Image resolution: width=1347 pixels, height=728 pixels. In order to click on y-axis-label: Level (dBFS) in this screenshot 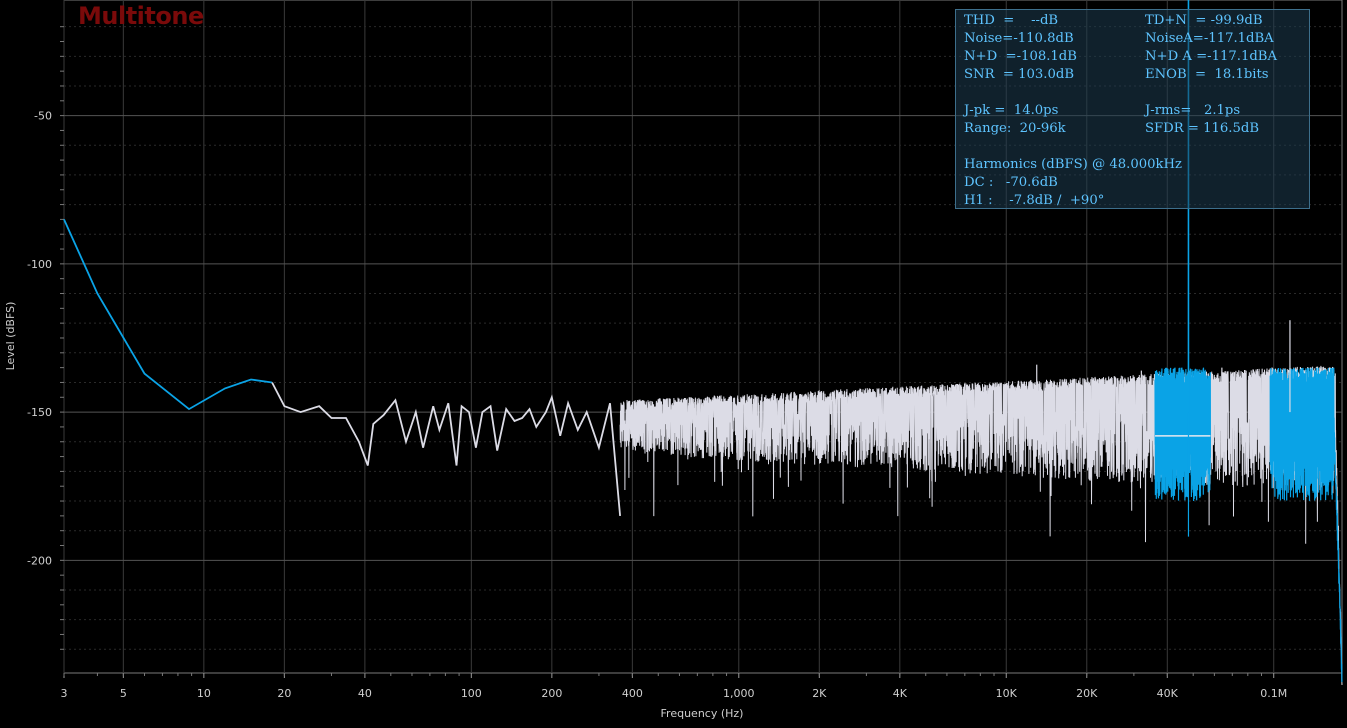, I will do `click(10, 336)`.